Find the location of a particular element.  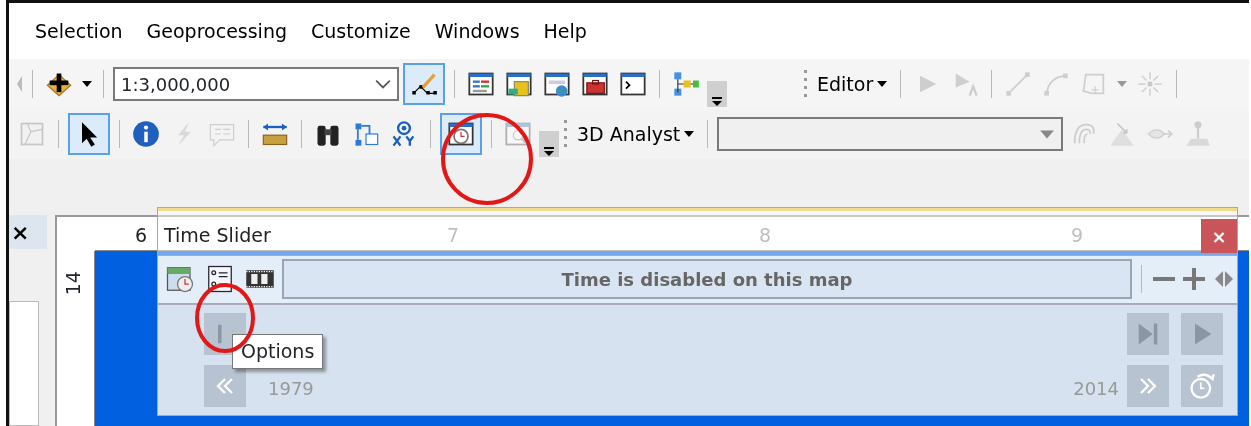

ruler-label: 6 is located at coordinates (141, 235).